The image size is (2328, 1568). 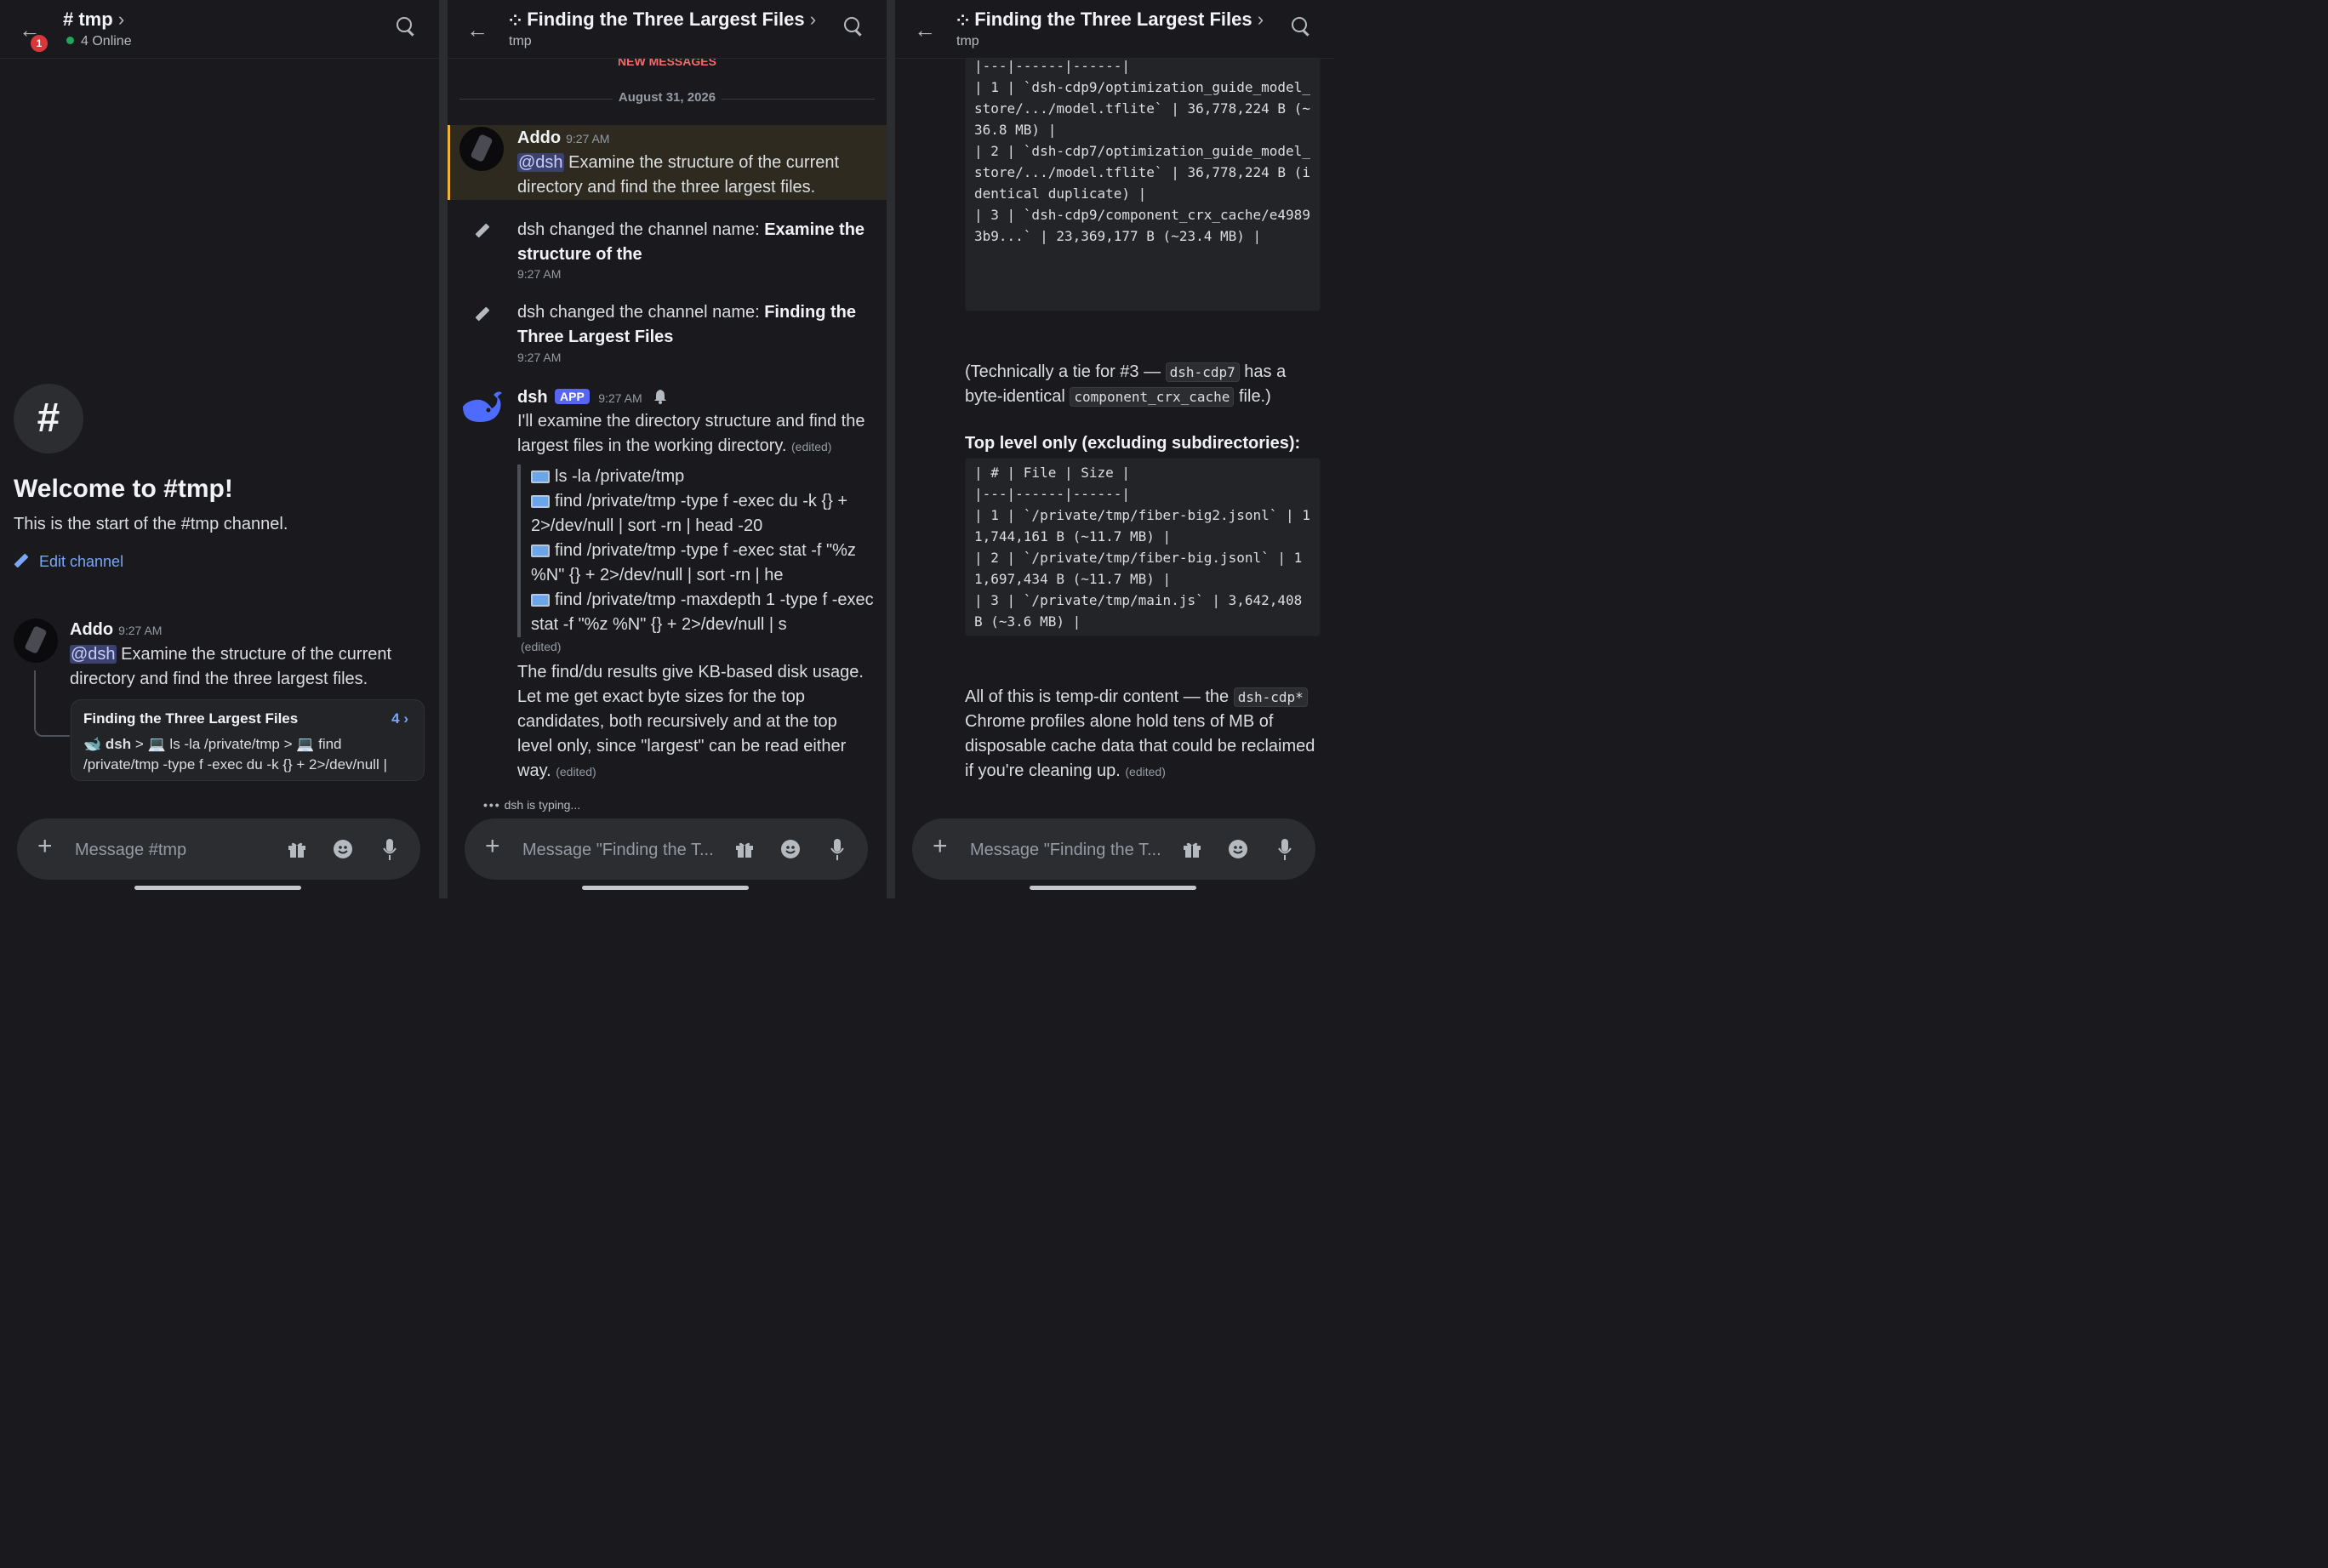 I want to click on message-input: Message #tmp, so click(x=130, y=851).